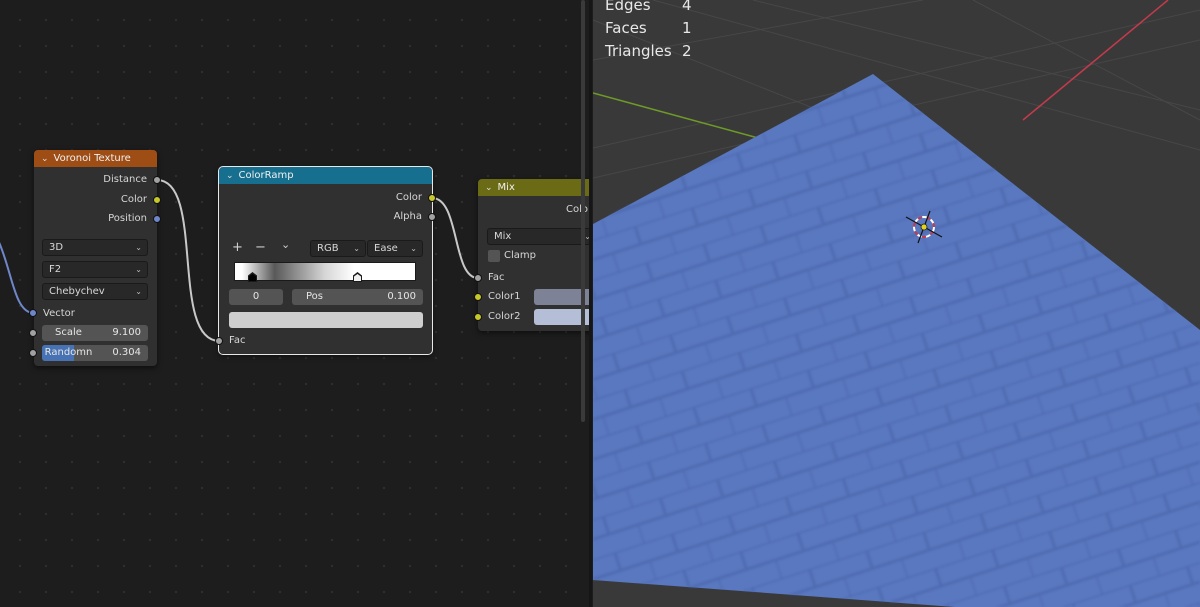 Image resolution: width=1200 pixels, height=607 pixels. Describe the element at coordinates (127, 218) in the screenshot. I see `output-position-label: Position` at that location.